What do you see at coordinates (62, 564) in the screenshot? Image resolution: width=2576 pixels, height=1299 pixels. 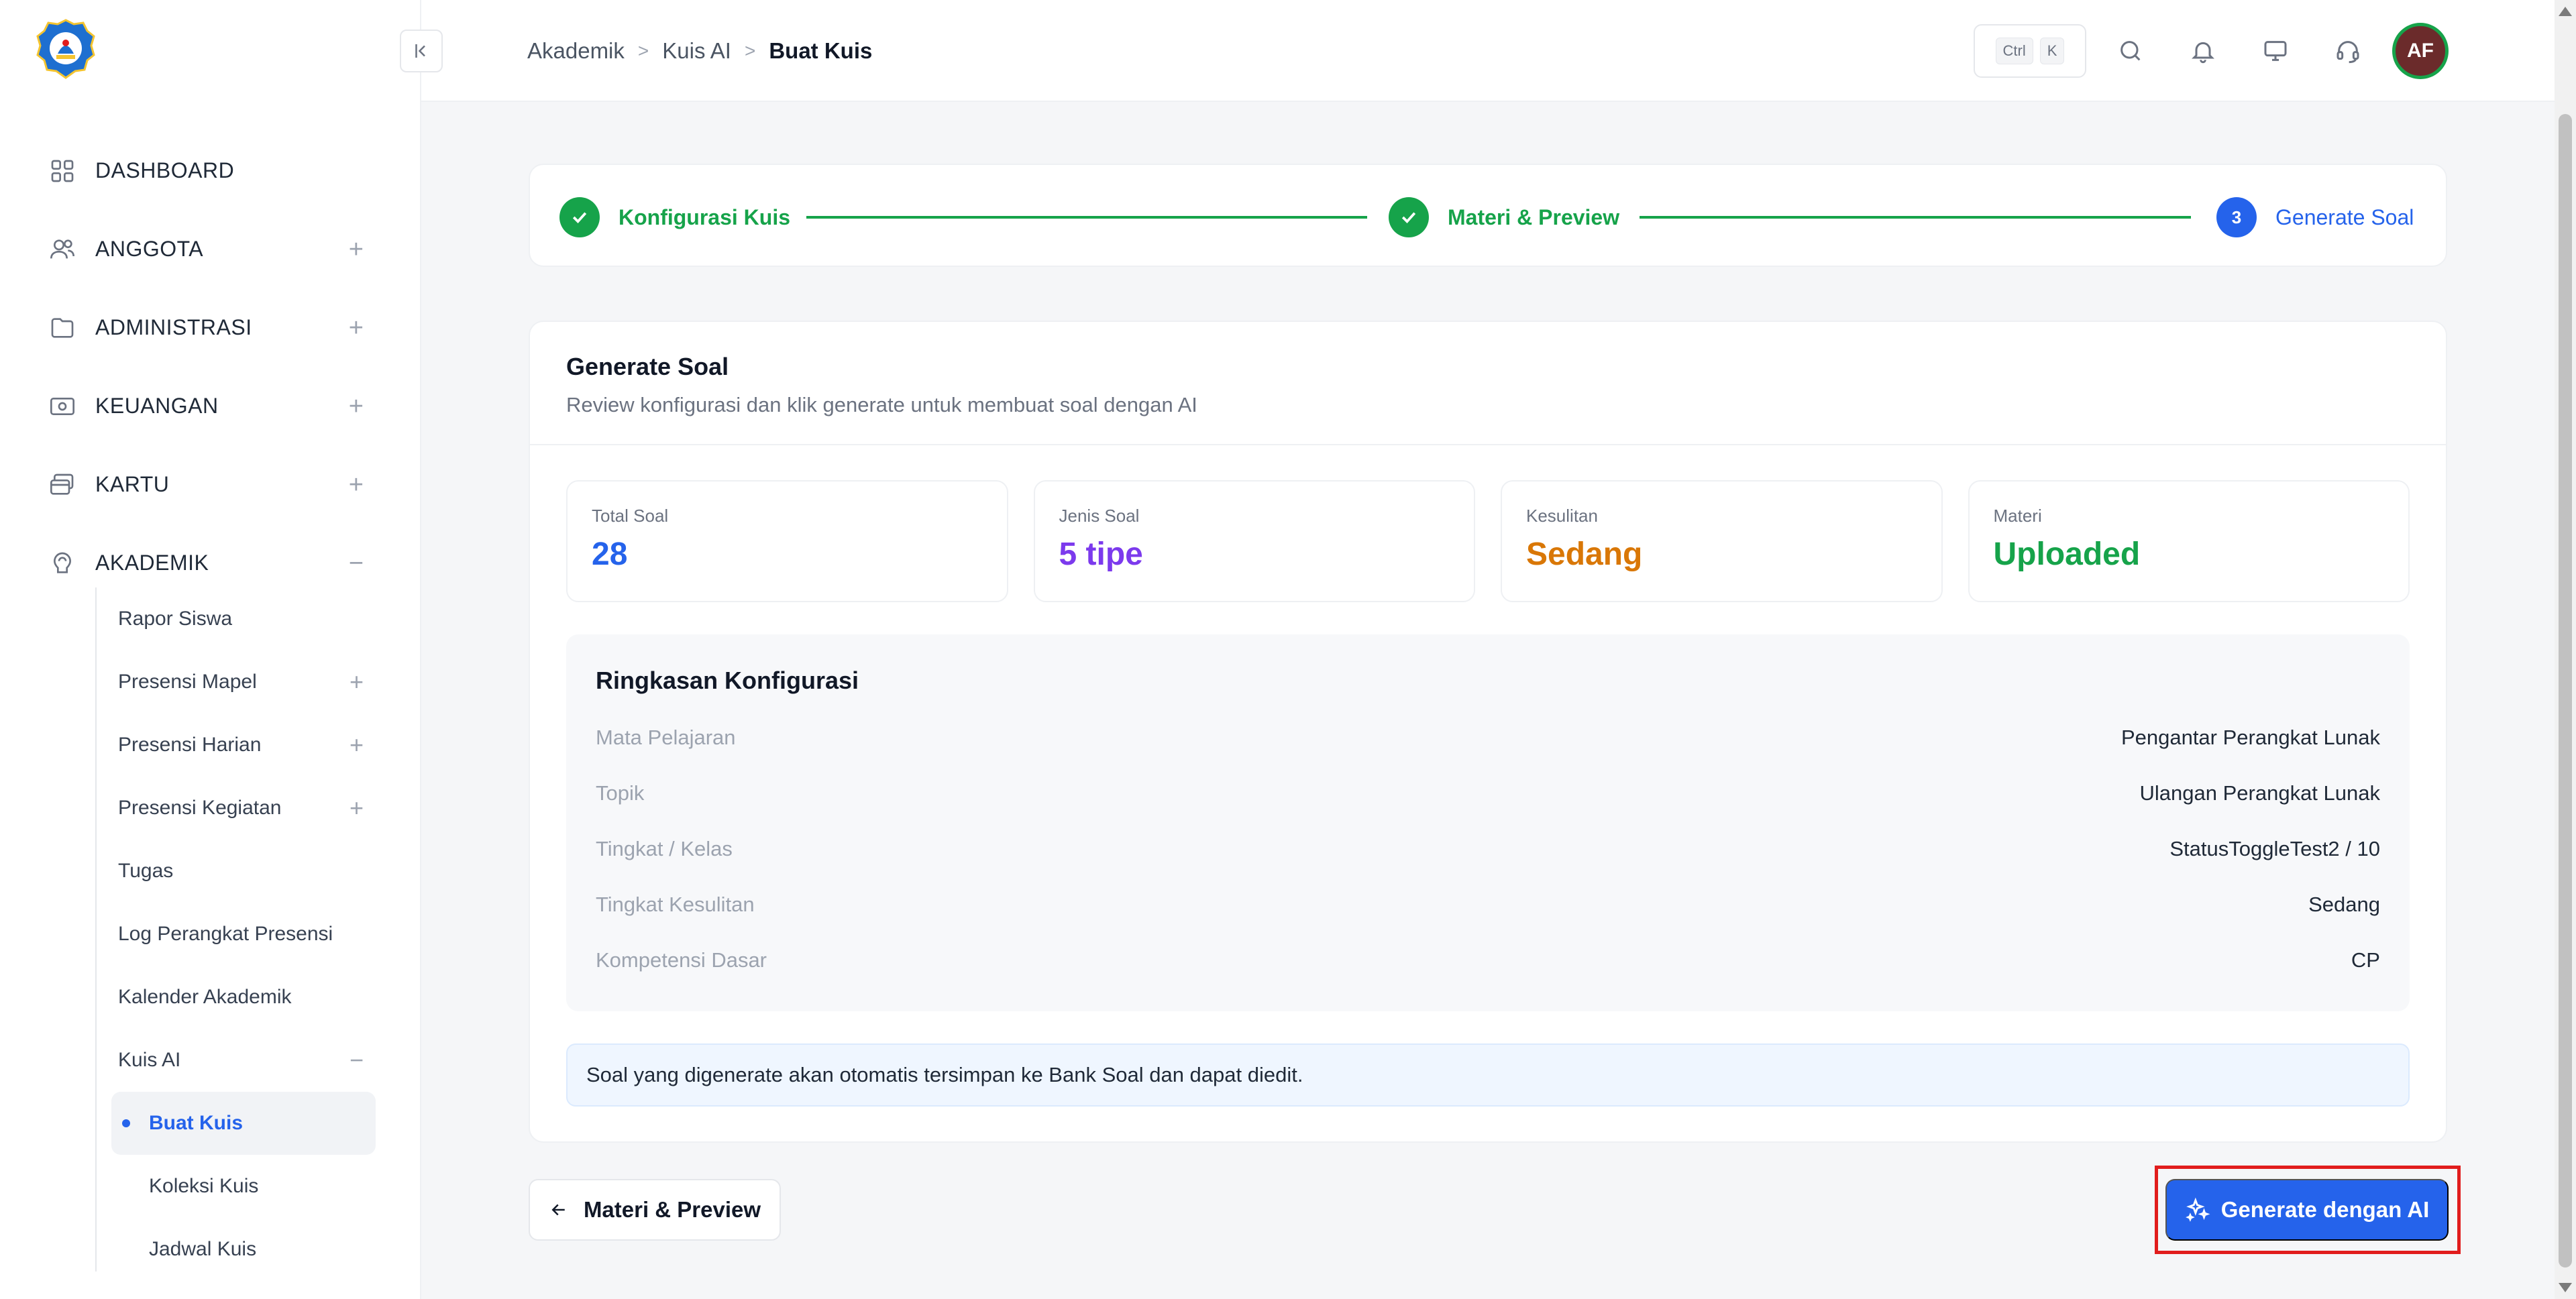 I see `brain-icon` at bounding box center [62, 564].